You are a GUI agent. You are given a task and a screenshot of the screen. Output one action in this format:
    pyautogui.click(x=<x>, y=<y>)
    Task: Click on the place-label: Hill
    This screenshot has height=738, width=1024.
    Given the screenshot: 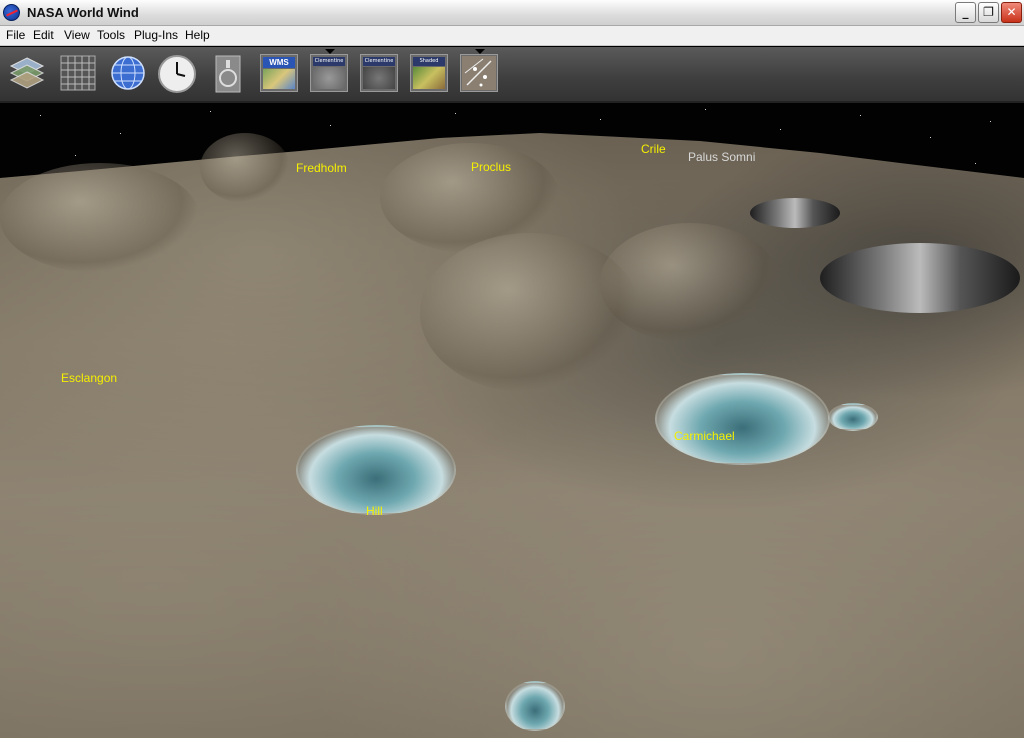 What is the action you would take?
    pyautogui.click(x=374, y=511)
    